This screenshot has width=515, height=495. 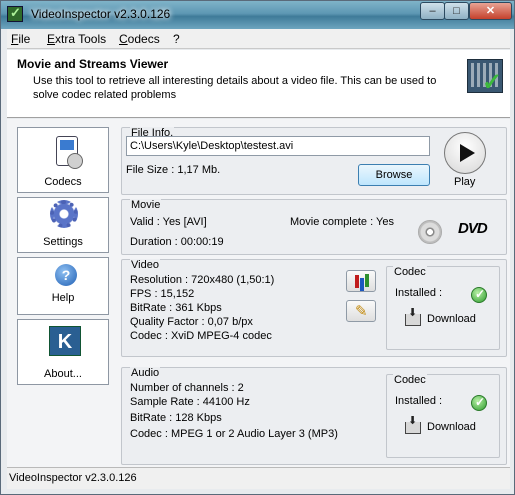 What do you see at coordinates (361, 311) in the screenshot?
I see `edit-icon` at bounding box center [361, 311].